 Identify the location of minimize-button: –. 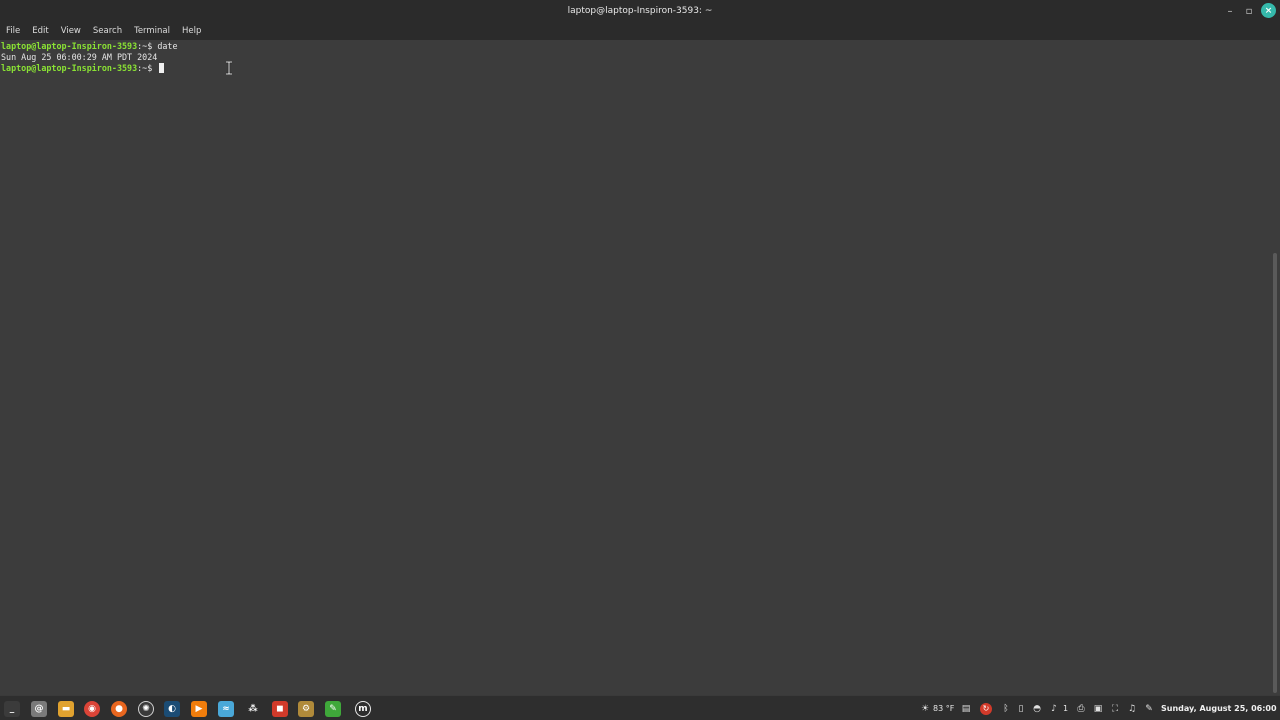
(1230, 11).